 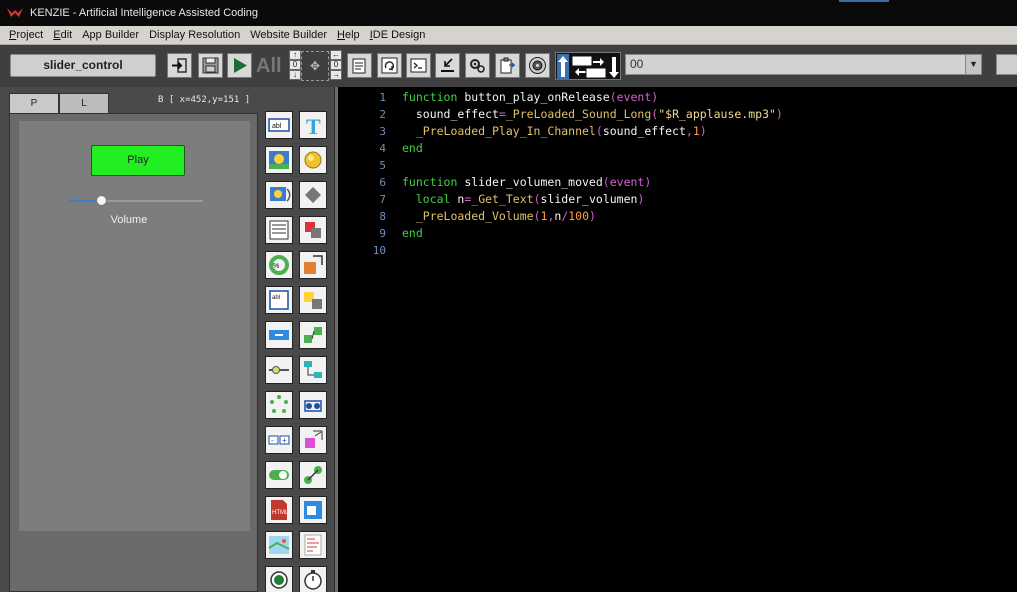 I want to click on exit-icon, so click(x=179, y=65).